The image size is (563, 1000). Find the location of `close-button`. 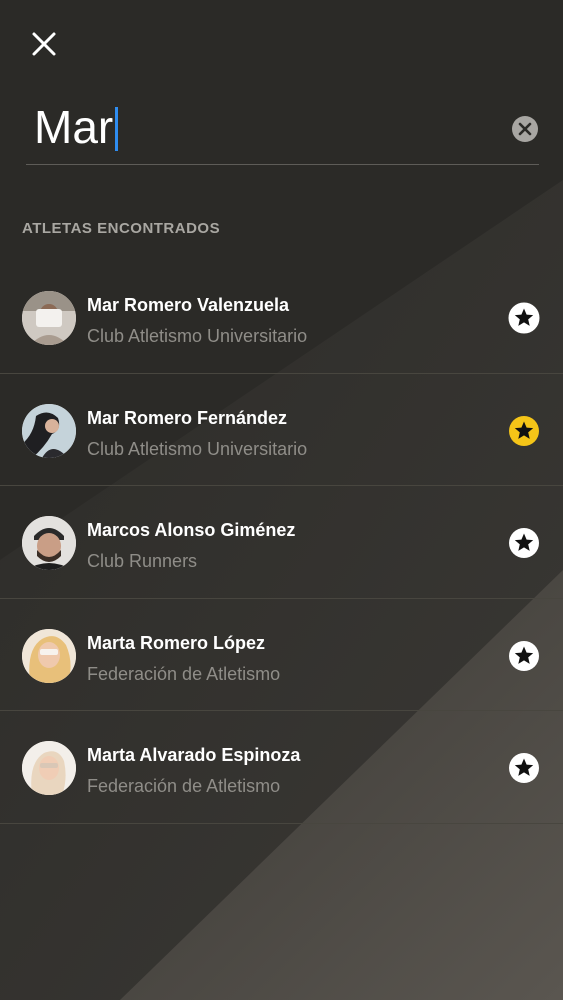

close-button is located at coordinates (44, 44).